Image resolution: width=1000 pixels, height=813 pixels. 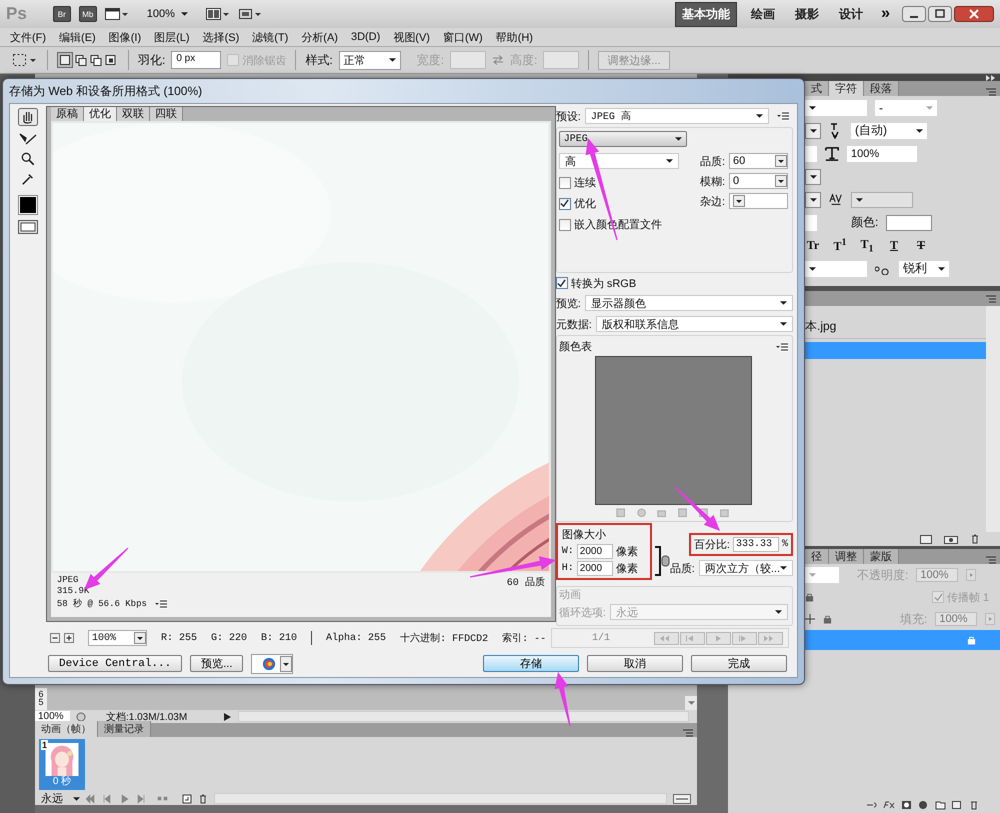 What do you see at coordinates (27, 159) in the screenshot?
I see `zoom-tool-icon` at bounding box center [27, 159].